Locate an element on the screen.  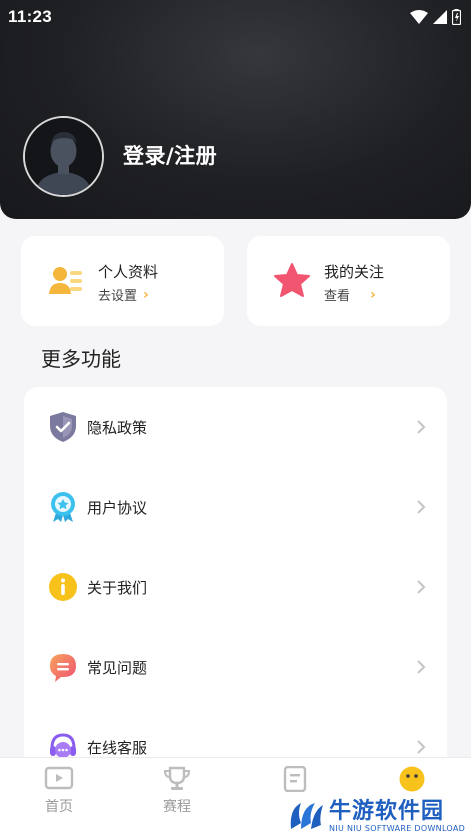
profile-card-sub: 去设置 › is located at coordinates (123, 295).